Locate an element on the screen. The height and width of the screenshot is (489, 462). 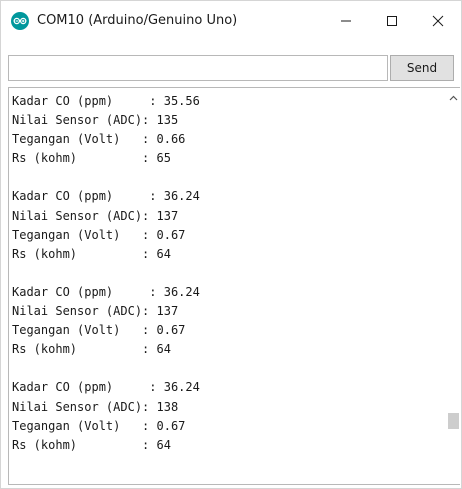
minimize-button is located at coordinates (346, 21).